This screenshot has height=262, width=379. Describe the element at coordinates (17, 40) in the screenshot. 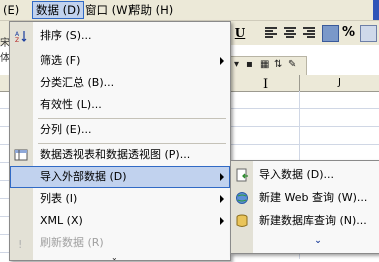

I see `svg-text: Z` at that location.